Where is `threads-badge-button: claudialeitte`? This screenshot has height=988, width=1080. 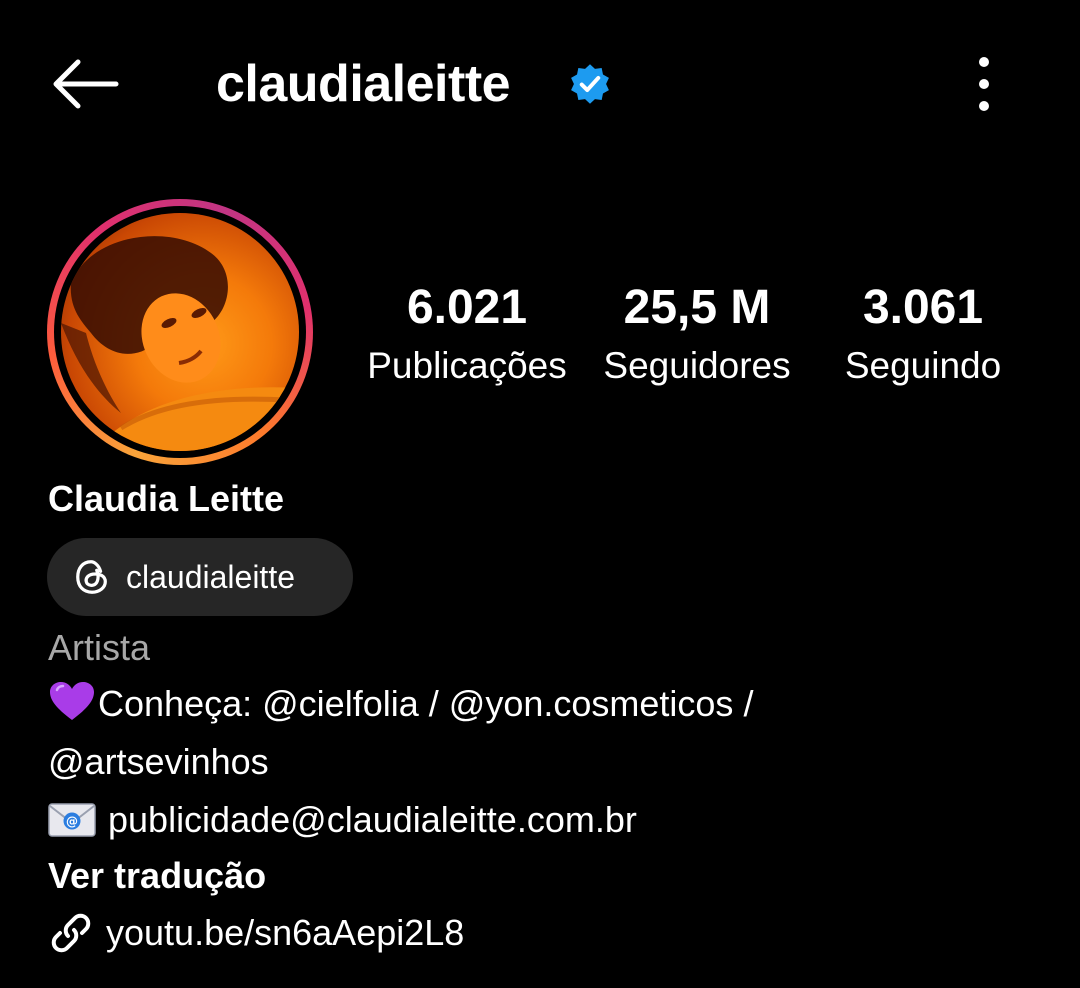
threads-badge-button: claudialeitte is located at coordinates (200, 577).